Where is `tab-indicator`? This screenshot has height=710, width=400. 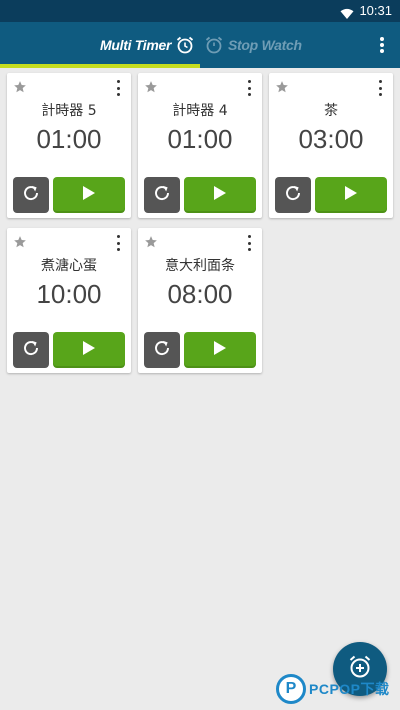 tab-indicator is located at coordinates (100, 66).